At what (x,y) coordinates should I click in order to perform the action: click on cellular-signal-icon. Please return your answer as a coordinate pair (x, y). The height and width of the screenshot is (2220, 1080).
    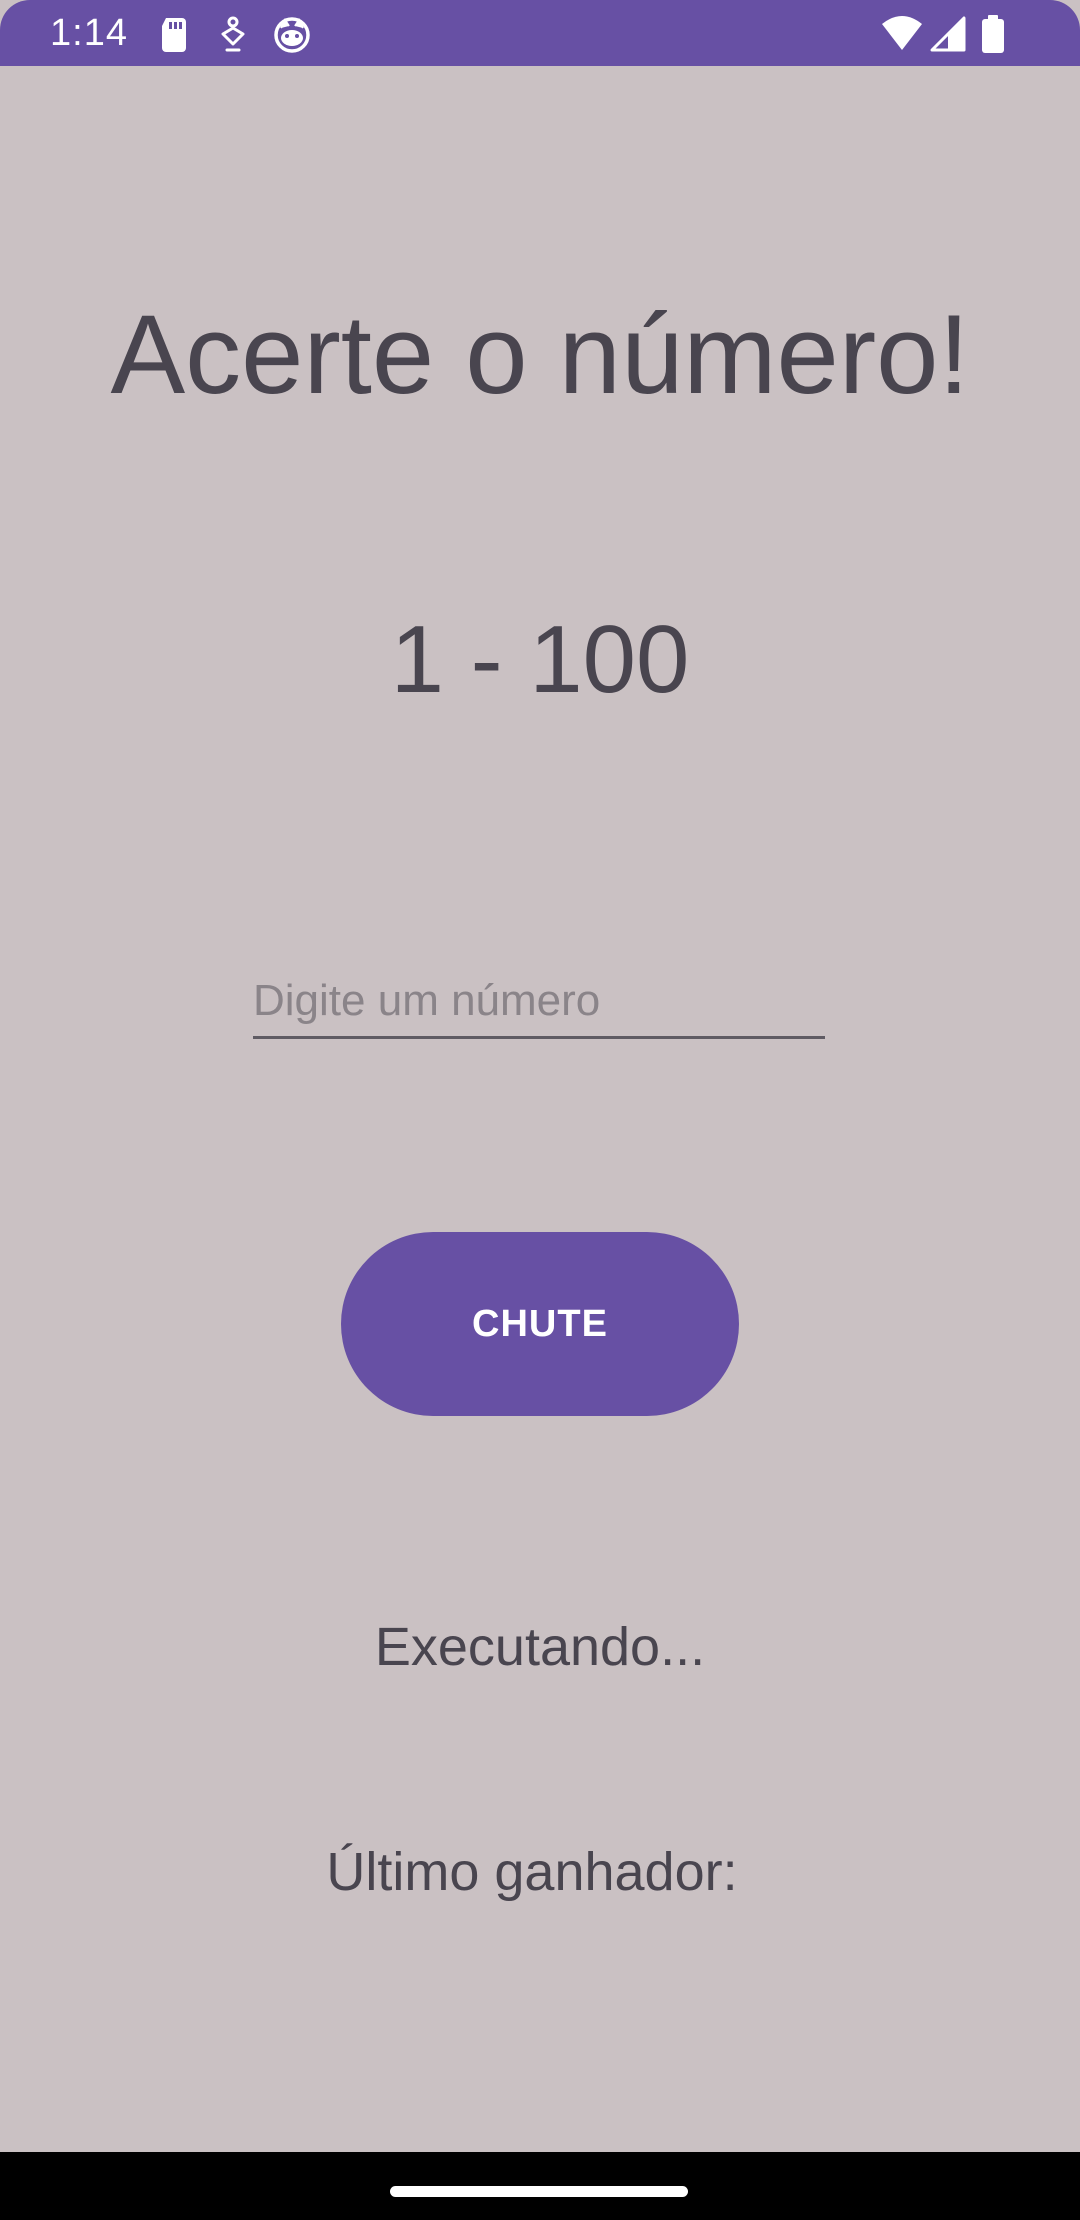
    Looking at the image, I should click on (948, 34).